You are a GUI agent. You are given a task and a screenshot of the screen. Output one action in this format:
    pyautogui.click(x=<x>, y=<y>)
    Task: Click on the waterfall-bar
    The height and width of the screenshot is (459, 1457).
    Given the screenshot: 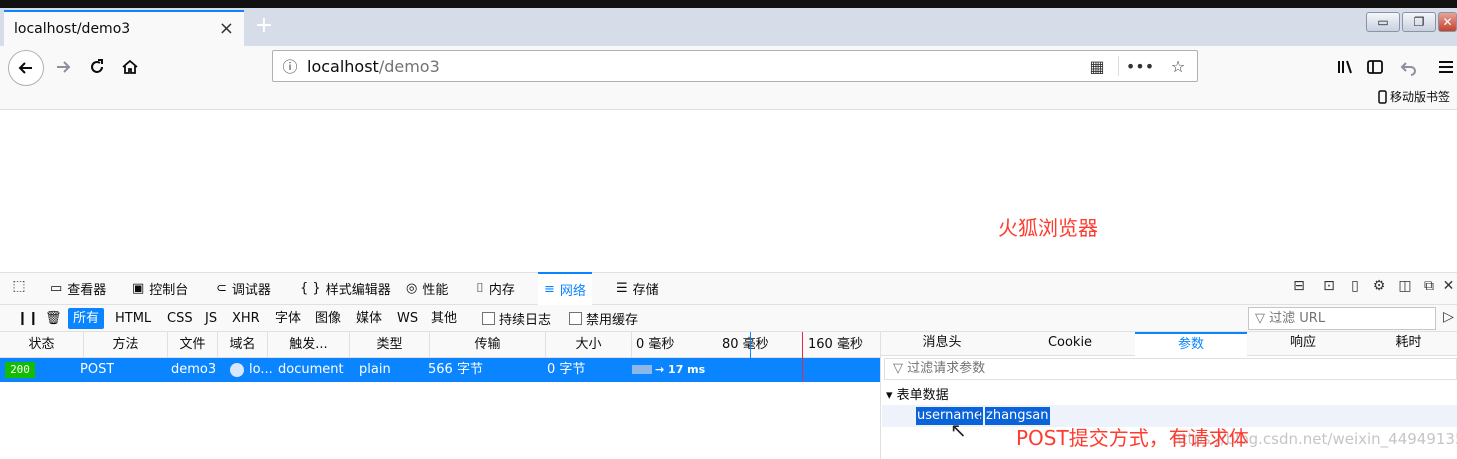 What is the action you would take?
    pyautogui.click(x=642, y=369)
    